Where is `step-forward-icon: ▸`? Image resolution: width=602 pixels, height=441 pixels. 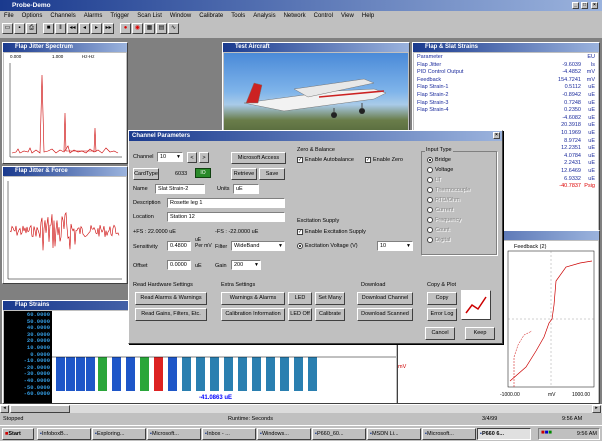
step-forward-icon: ▸ is located at coordinates (96, 28).